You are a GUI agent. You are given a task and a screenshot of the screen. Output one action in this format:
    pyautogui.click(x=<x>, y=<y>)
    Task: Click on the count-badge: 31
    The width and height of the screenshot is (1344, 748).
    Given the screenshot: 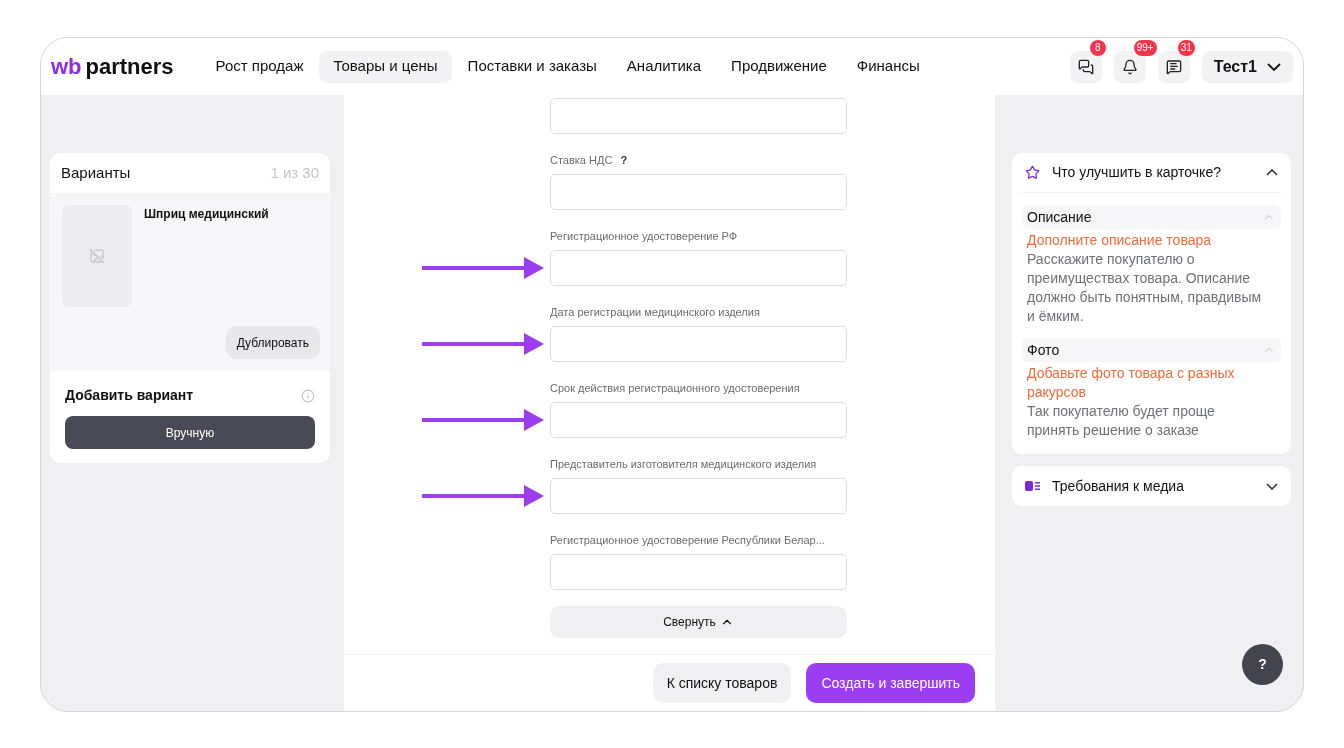 What is the action you would take?
    pyautogui.click(x=1186, y=47)
    